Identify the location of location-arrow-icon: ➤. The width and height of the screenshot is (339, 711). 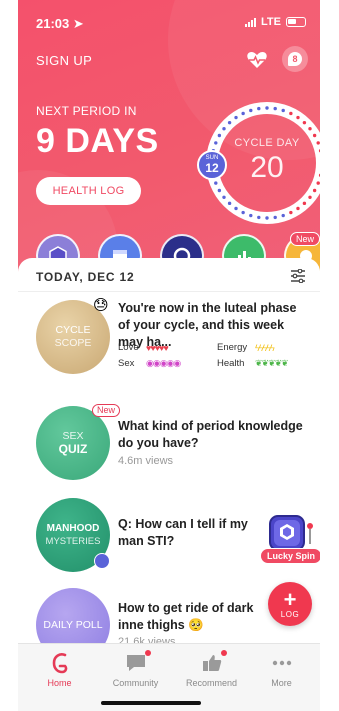
(78, 23).